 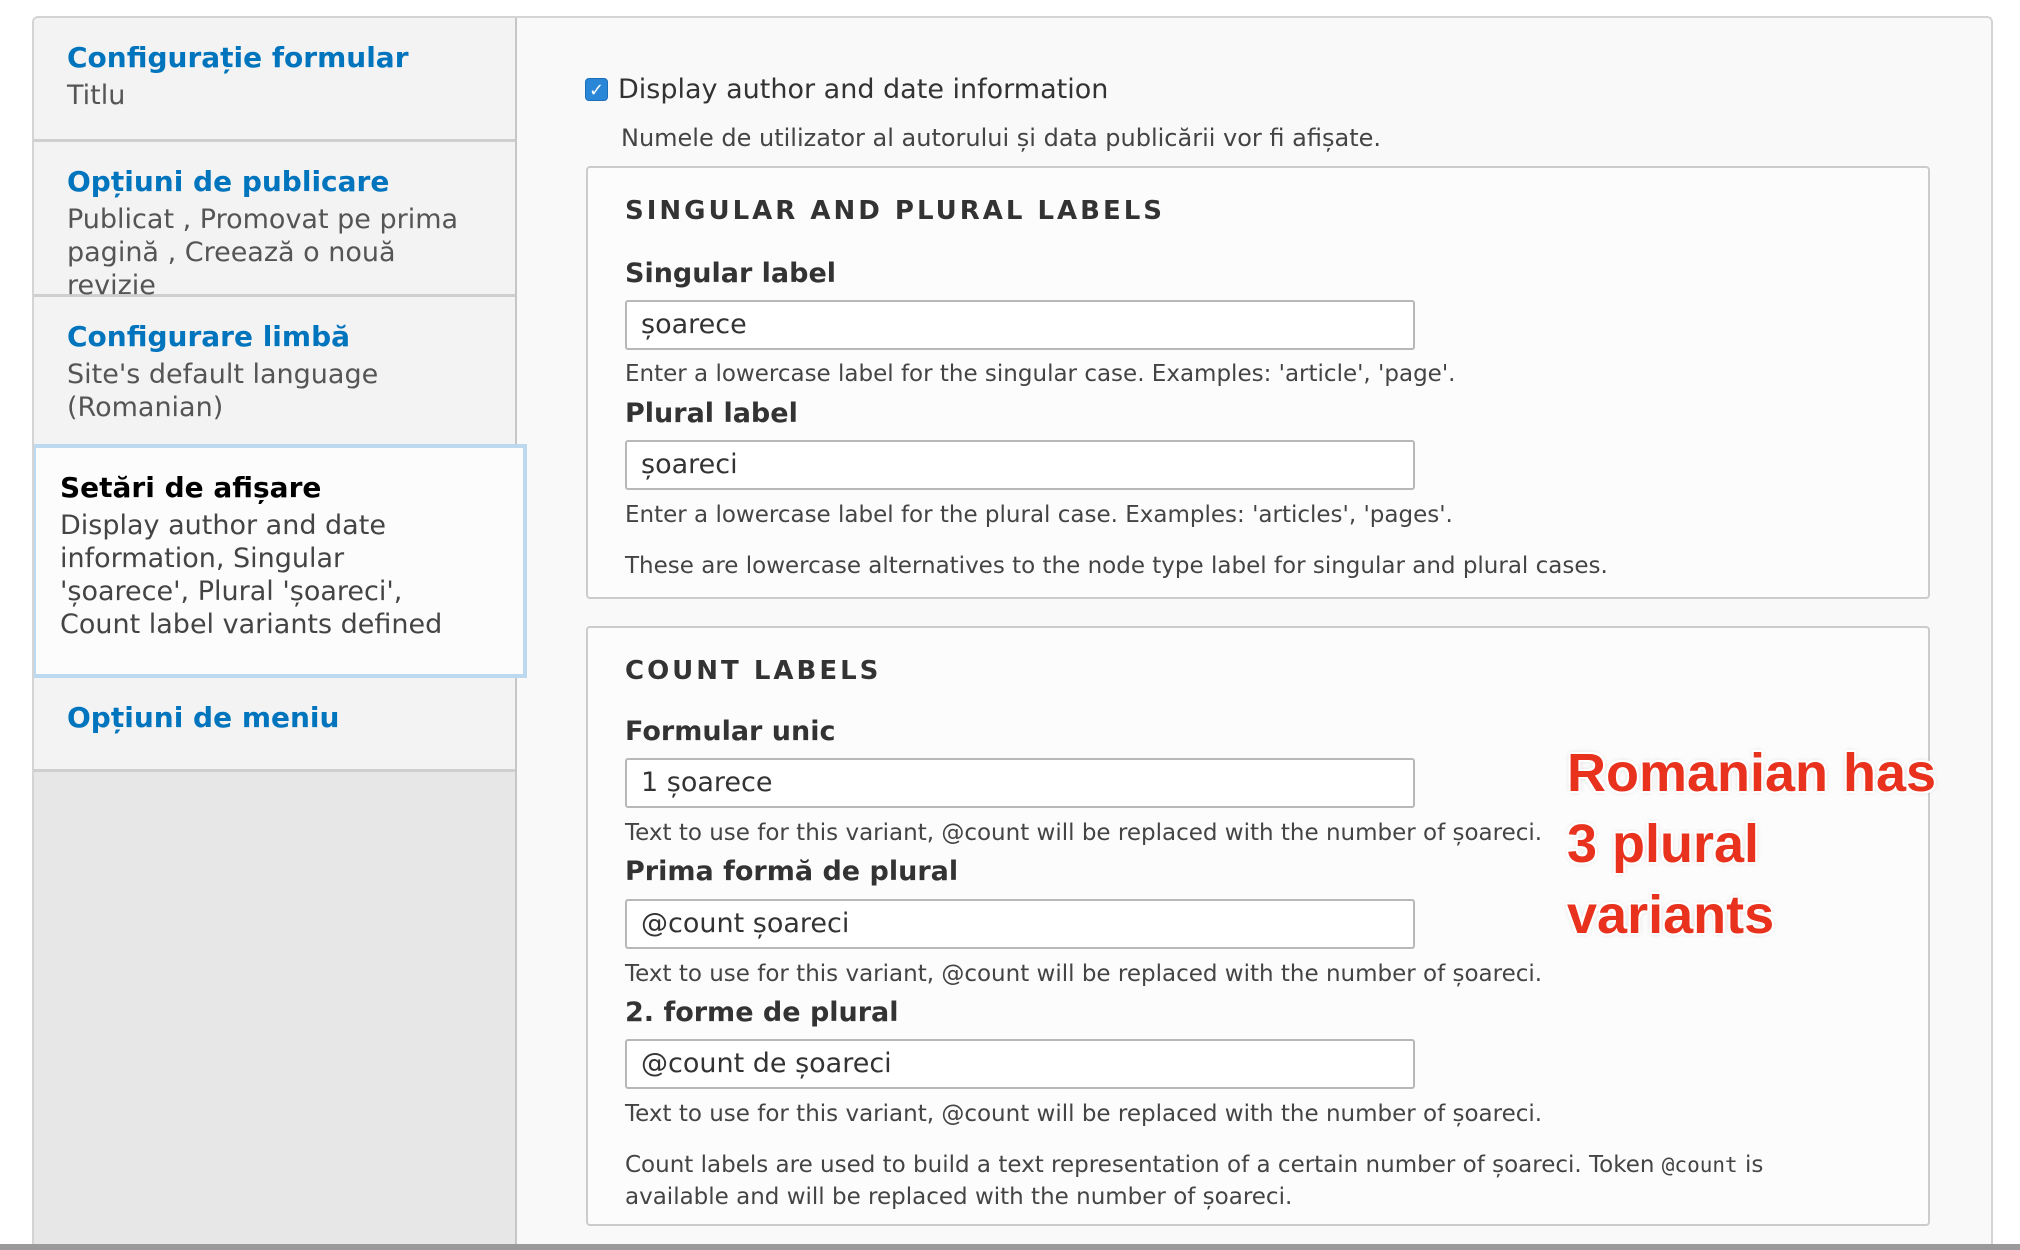 What do you see at coordinates (1020, 465) in the screenshot?
I see `plural-label-input: șoareci` at bounding box center [1020, 465].